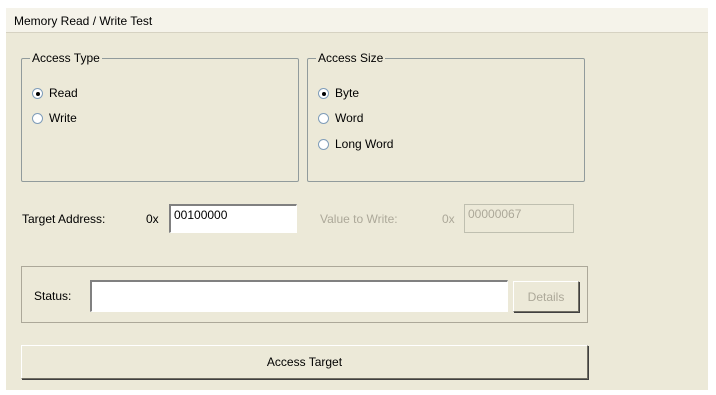 The height and width of the screenshot is (395, 716). What do you see at coordinates (37, 118) in the screenshot?
I see `radio-write-indicator` at bounding box center [37, 118].